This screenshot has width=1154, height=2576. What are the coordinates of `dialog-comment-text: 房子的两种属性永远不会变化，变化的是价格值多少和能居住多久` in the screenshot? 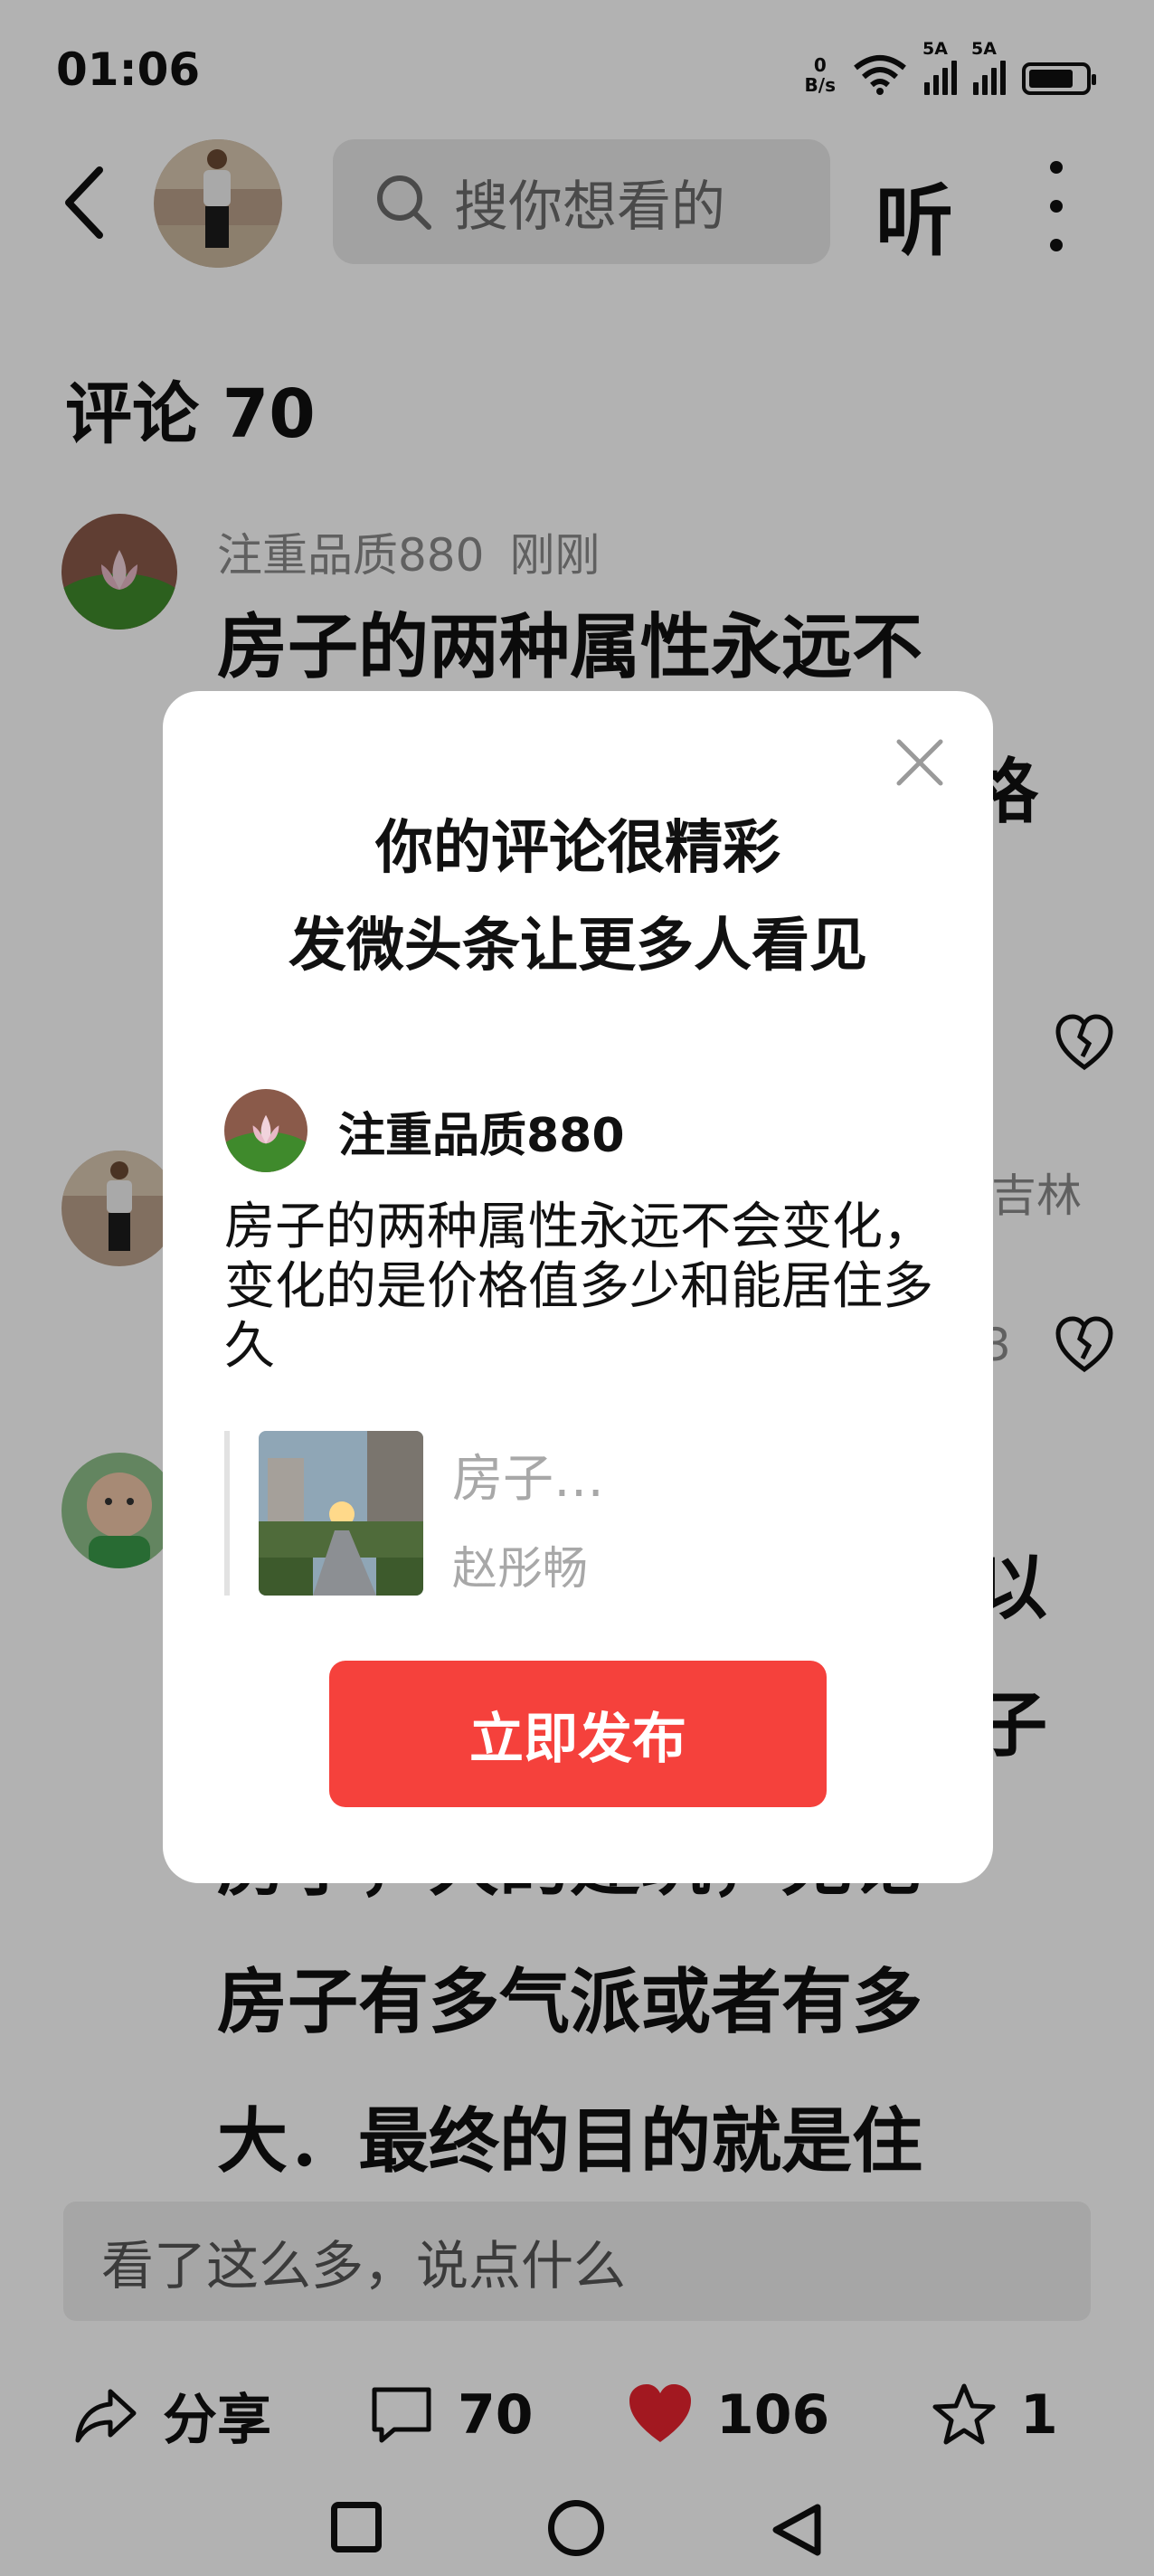 It's located at (578, 1287).